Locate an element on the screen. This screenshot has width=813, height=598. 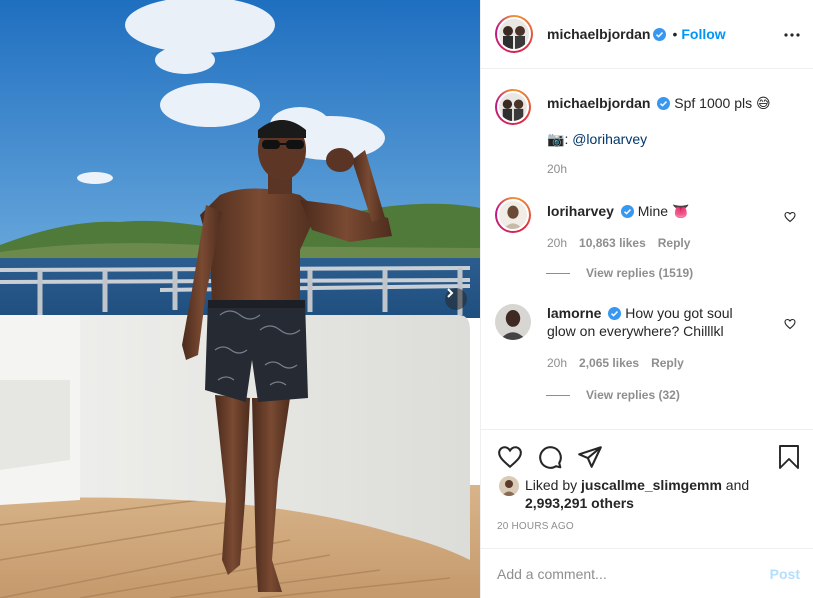
comment-likes: 2,065 likes is located at coordinates (609, 363).